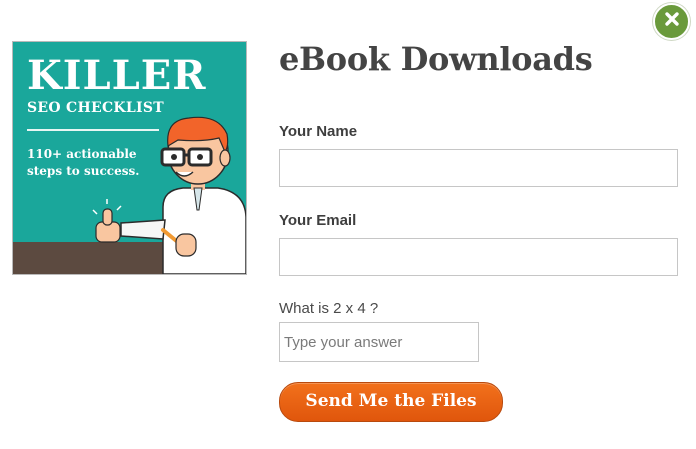 Image resolution: width=696 pixels, height=449 pixels. Describe the element at coordinates (117, 75) in the screenshot. I see `cover-title: KILLER` at that location.